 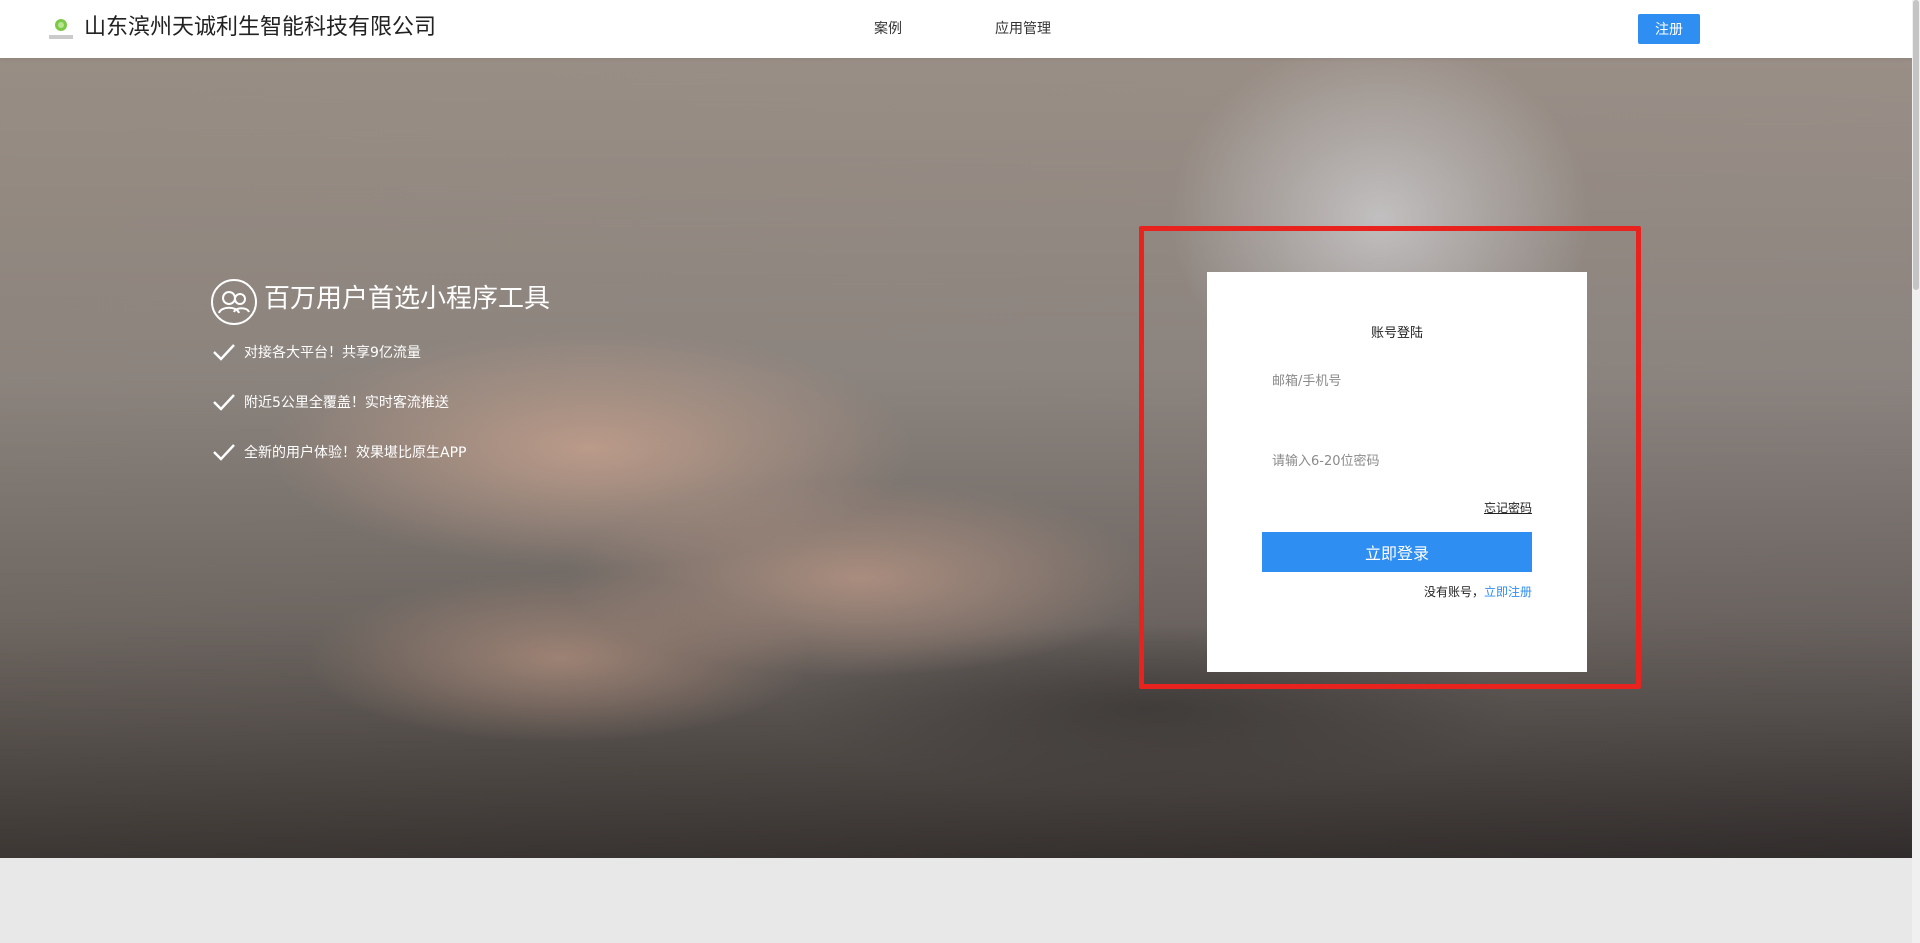 I want to click on register-button: 注册, so click(x=1669, y=29).